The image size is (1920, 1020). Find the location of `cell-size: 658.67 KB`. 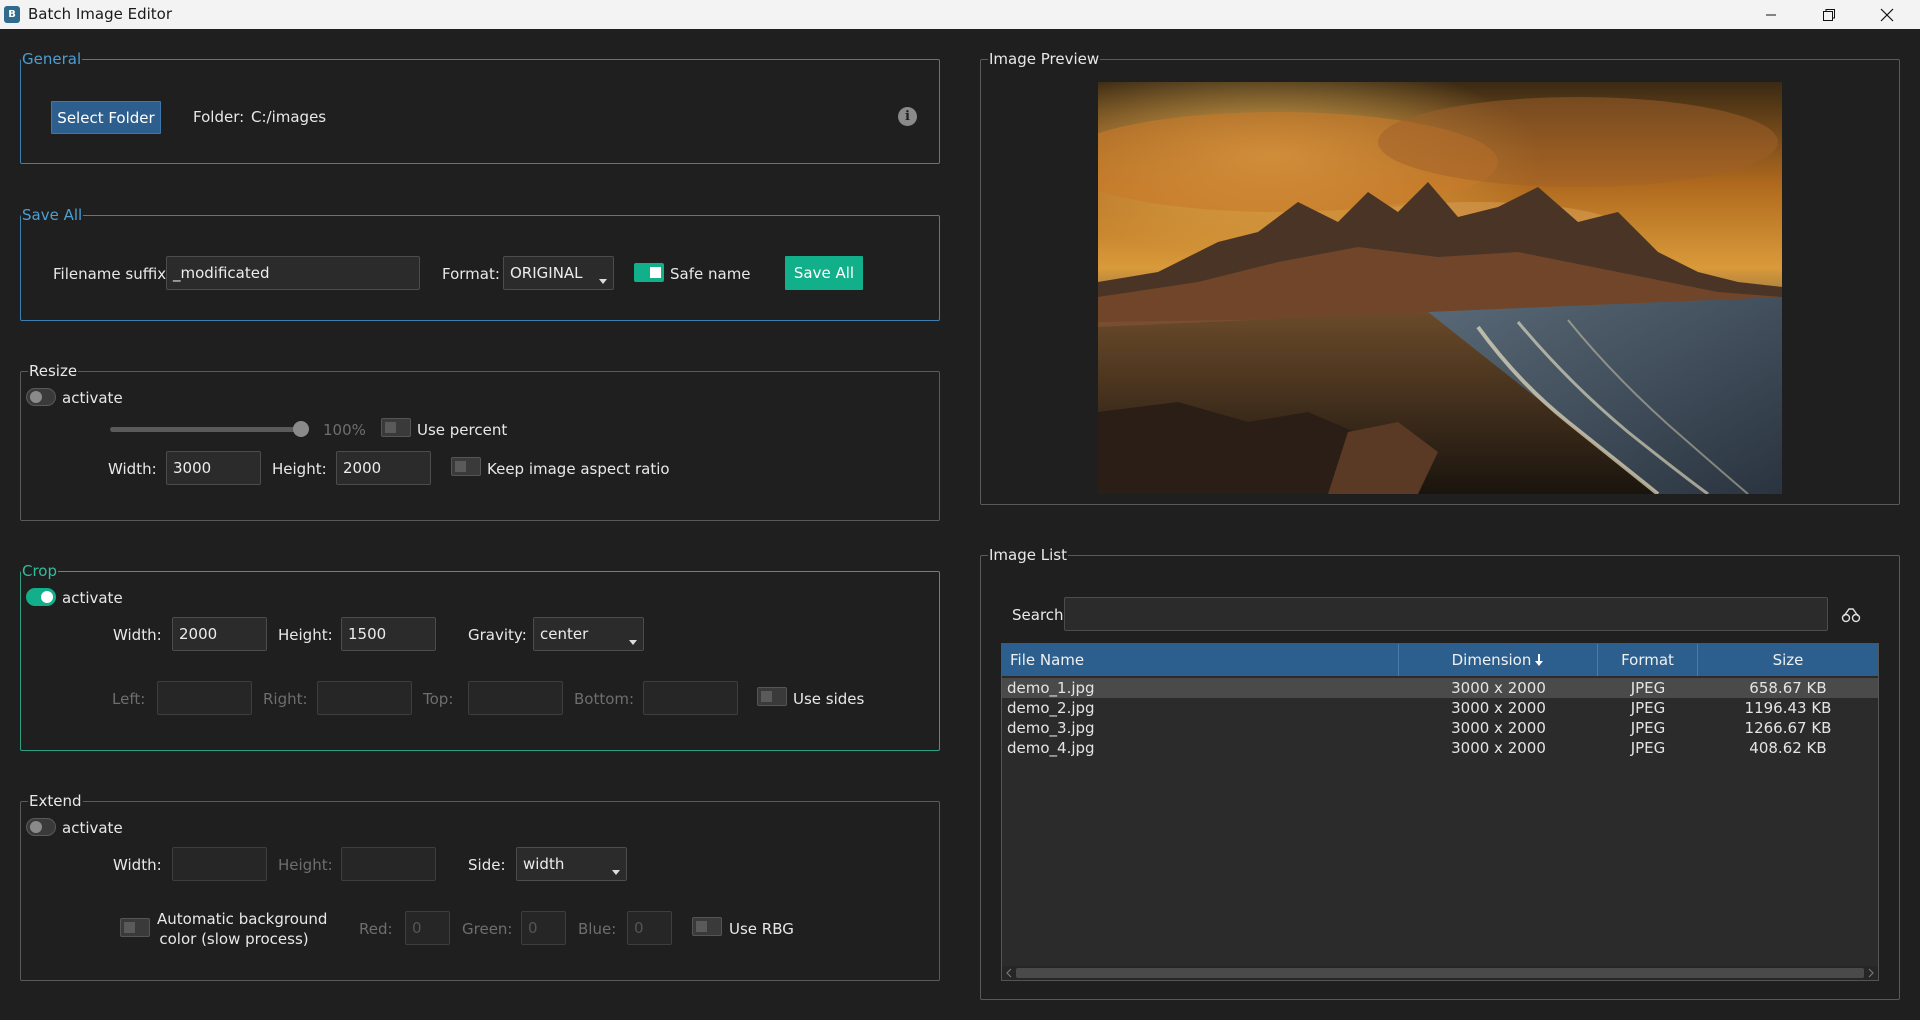

cell-size: 658.67 KB is located at coordinates (1788, 688).